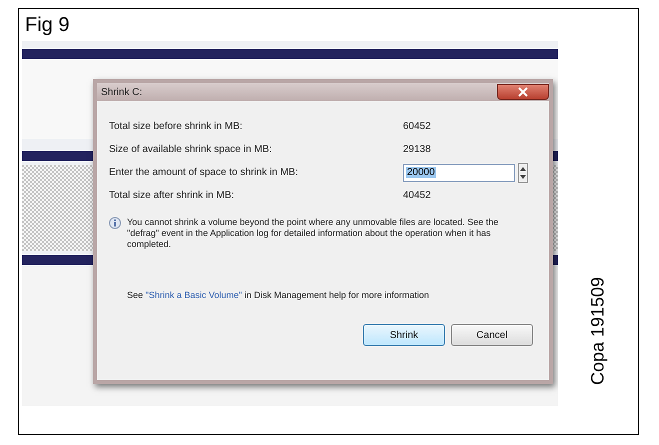 This screenshot has height=445, width=659. Describe the element at coordinates (459, 173) in the screenshot. I see `input-field: 20000` at that location.